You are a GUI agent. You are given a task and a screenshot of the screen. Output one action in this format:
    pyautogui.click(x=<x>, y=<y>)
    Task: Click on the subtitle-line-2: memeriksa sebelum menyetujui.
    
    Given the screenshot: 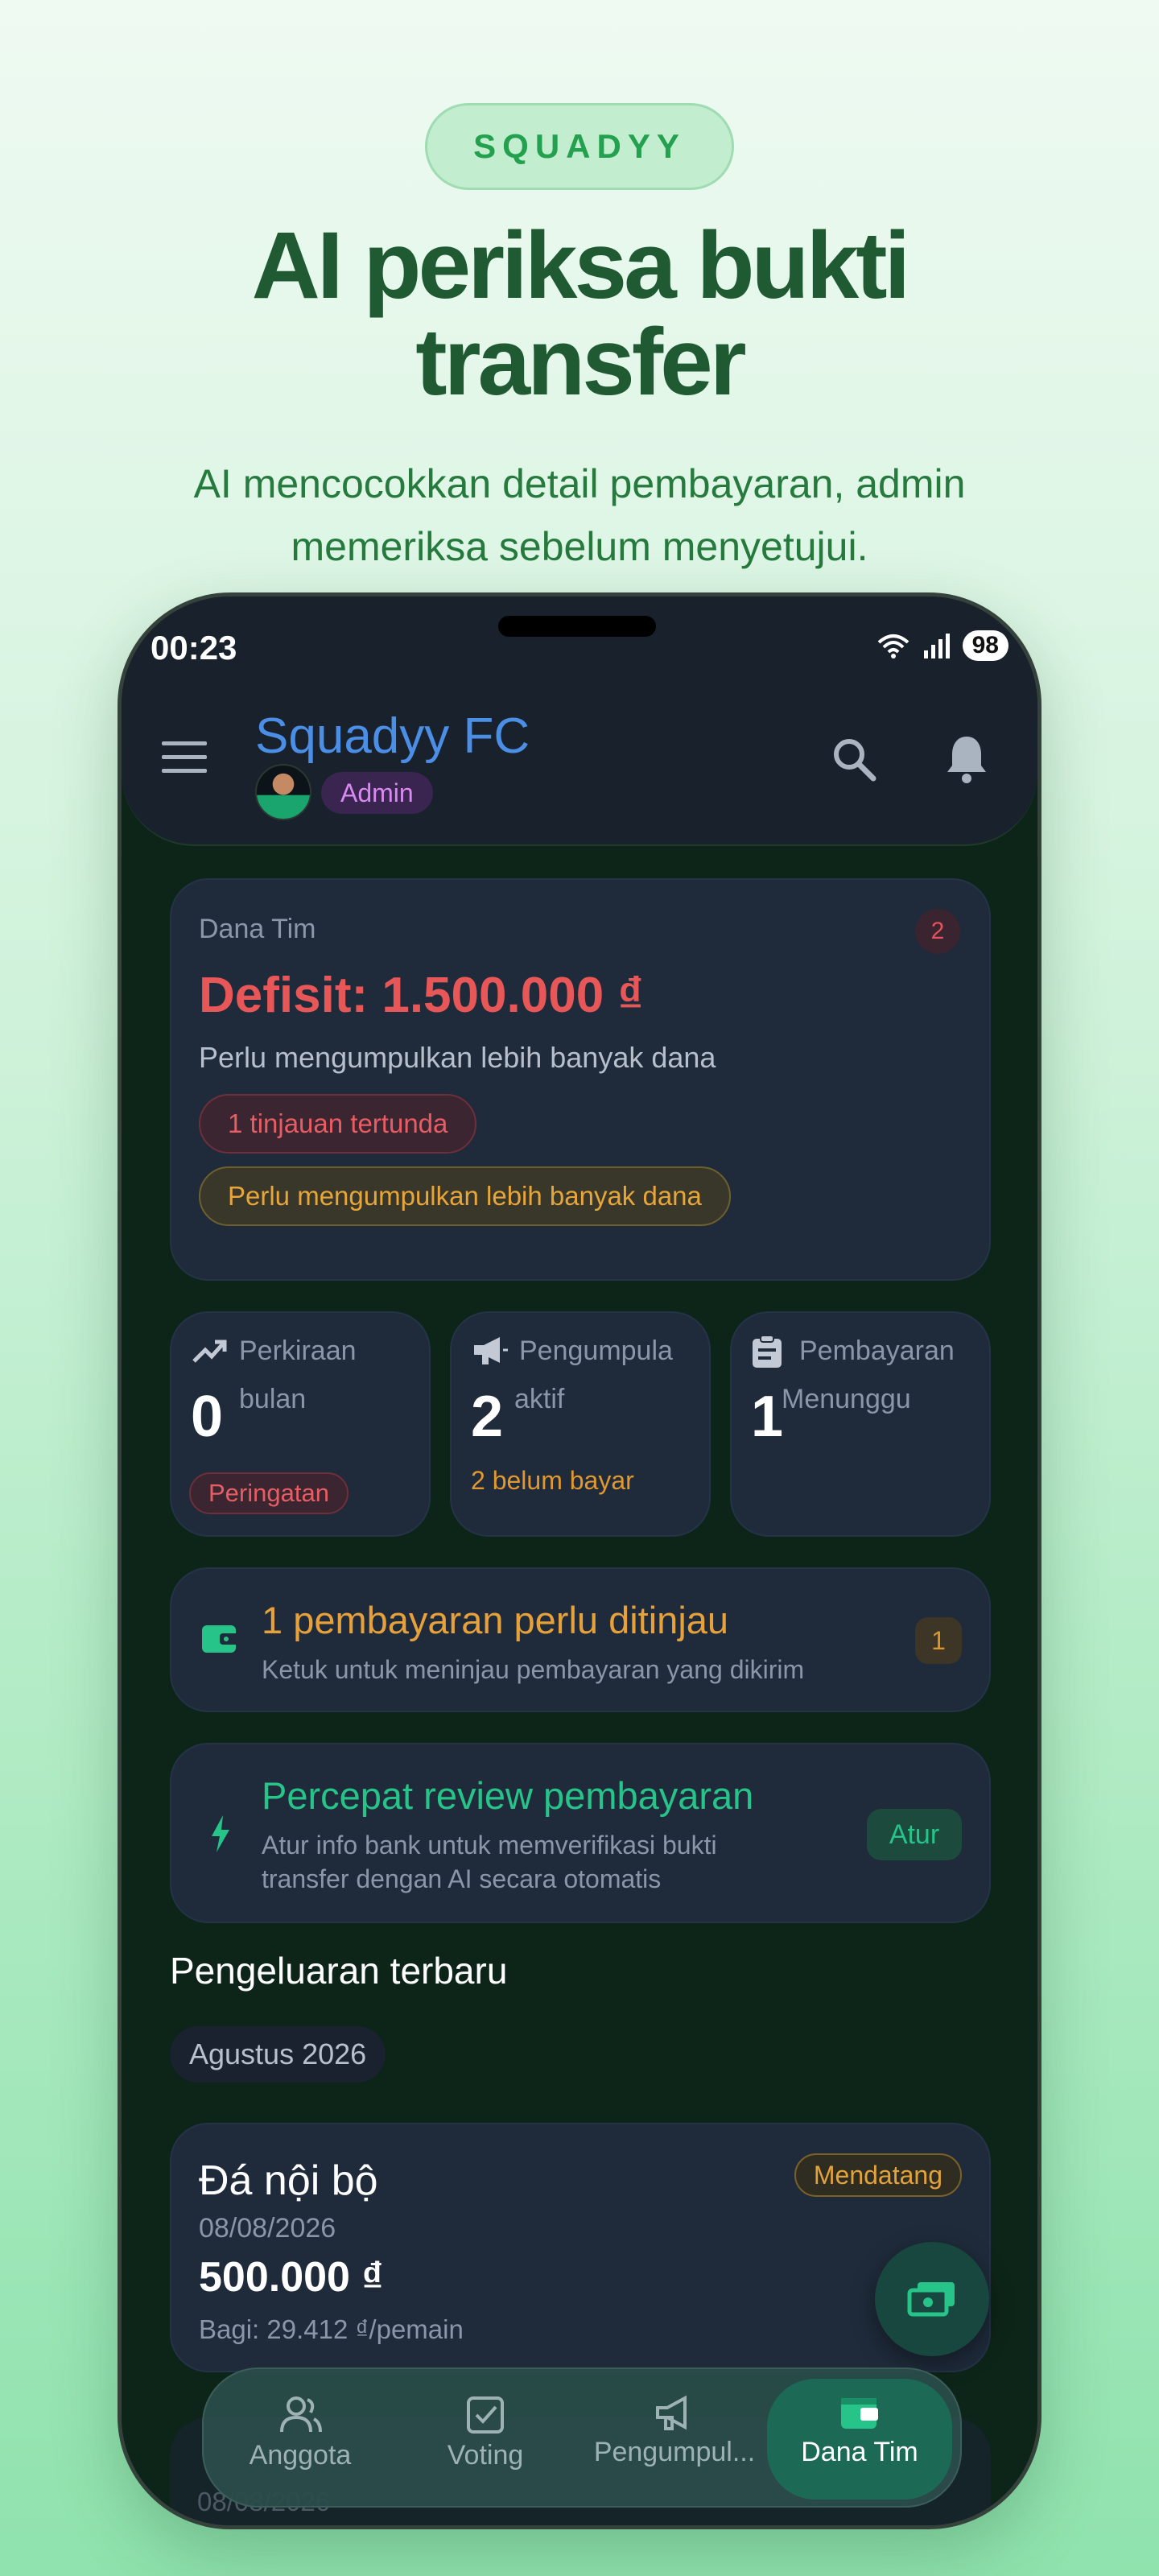 What is the action you would take?
    pyautogui.click(x=579, y=546)
    